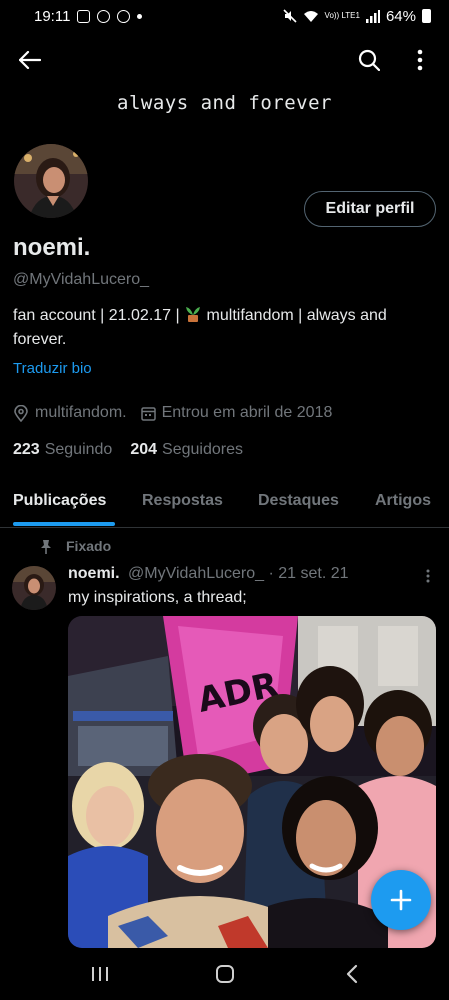 The width and height of the screenshot is (449, 1000). I want to click on tab-destaques: Destaques, so click(298, 501).